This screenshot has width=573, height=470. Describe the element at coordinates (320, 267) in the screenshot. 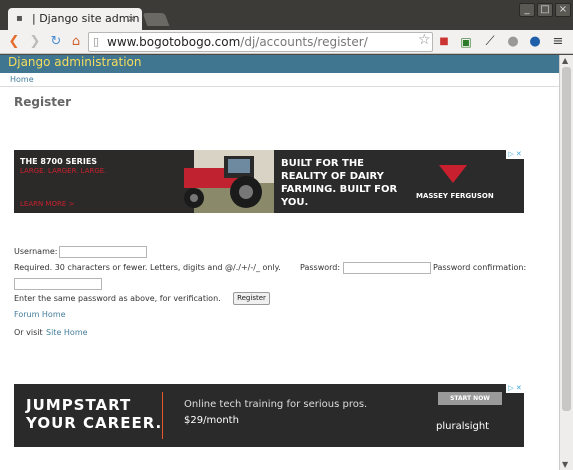

I see `password-label: Password:` at that location.